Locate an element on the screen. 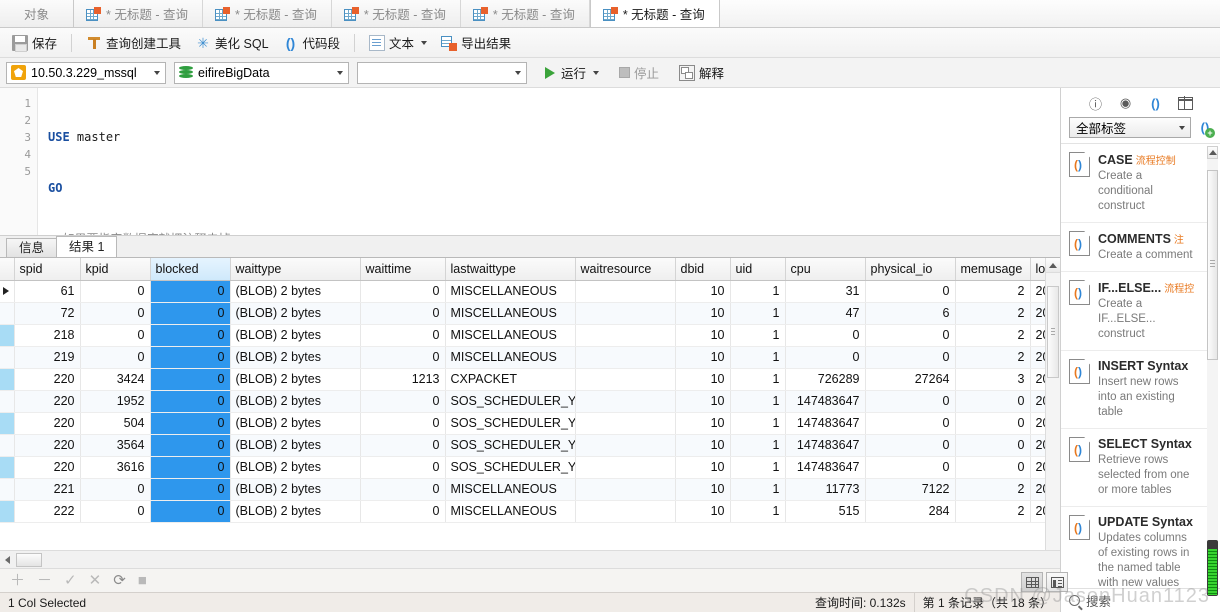  eye-icon: ◉ is located at coordinates (1126, 103).